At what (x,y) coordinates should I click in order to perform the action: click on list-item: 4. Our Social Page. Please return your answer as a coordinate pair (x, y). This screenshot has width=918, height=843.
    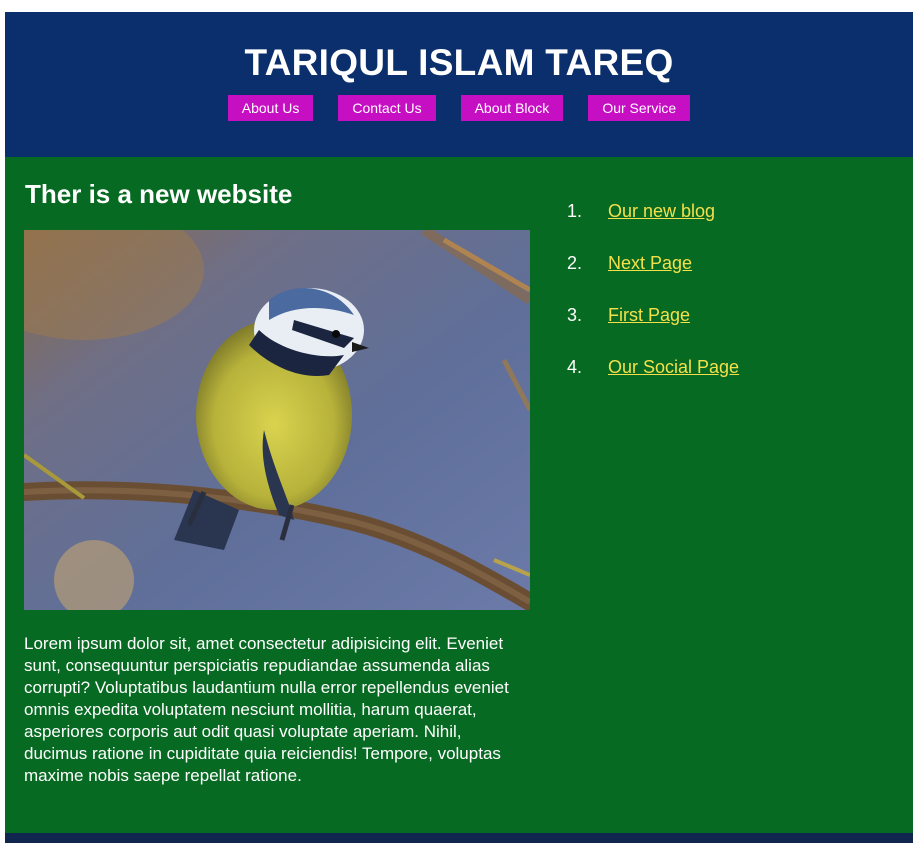
    Looking at the image, I should click on (653, 367).